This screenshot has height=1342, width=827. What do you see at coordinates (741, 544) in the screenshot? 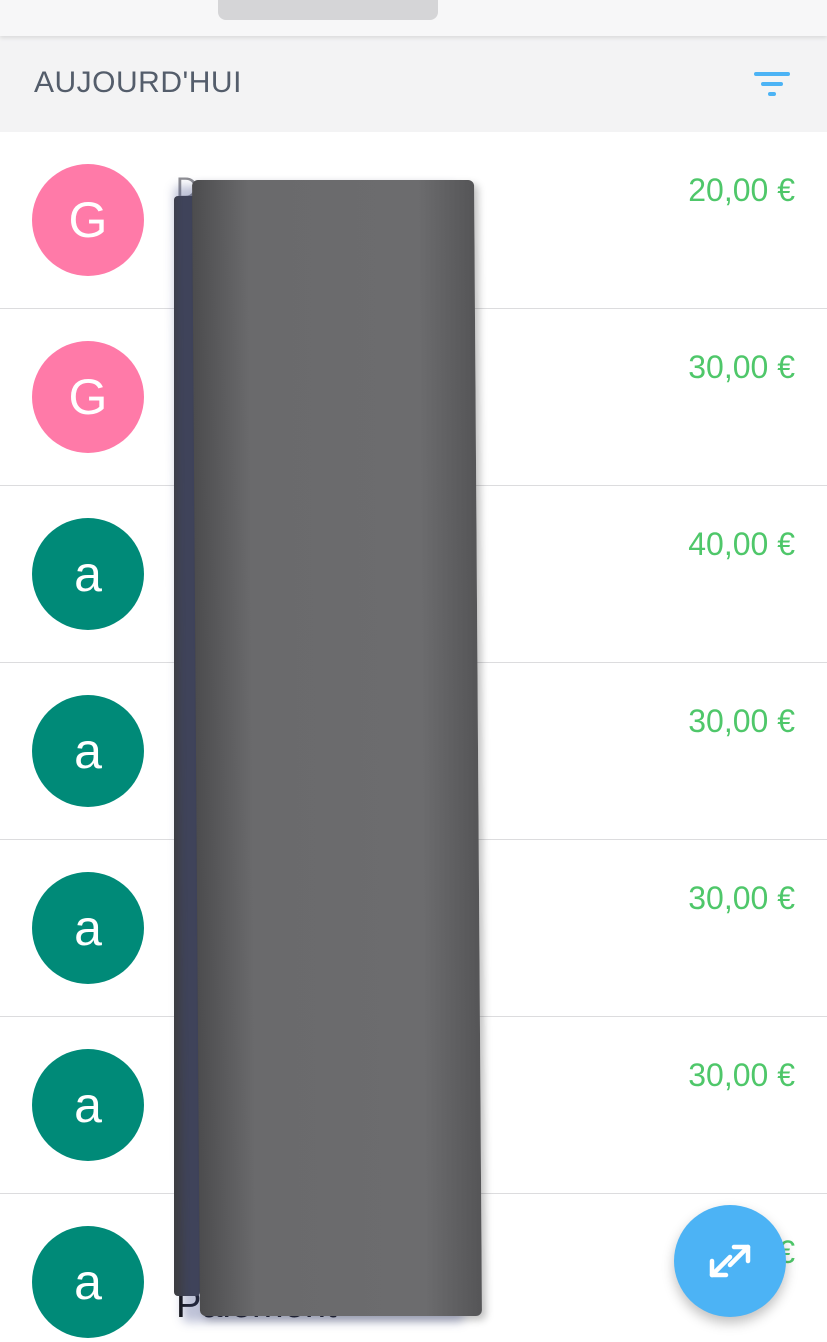
I see `transaction-amount: 40,00 €` at bounding box center [741, 544].